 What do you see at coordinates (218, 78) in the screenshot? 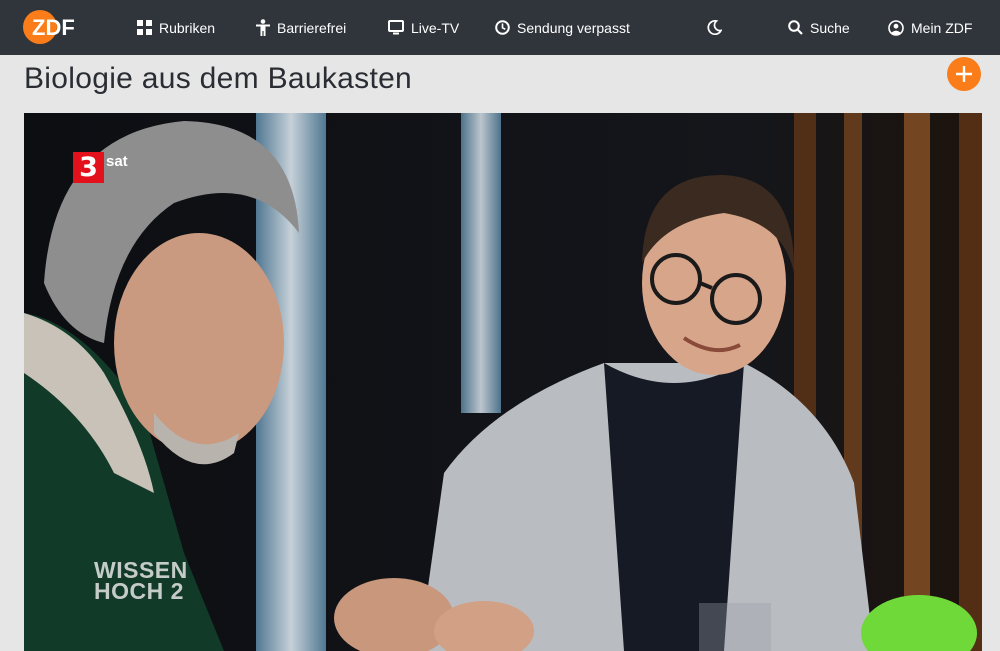
I see `page-title: Biologie aus dem Baukasten` at bounding box center [218, 78].